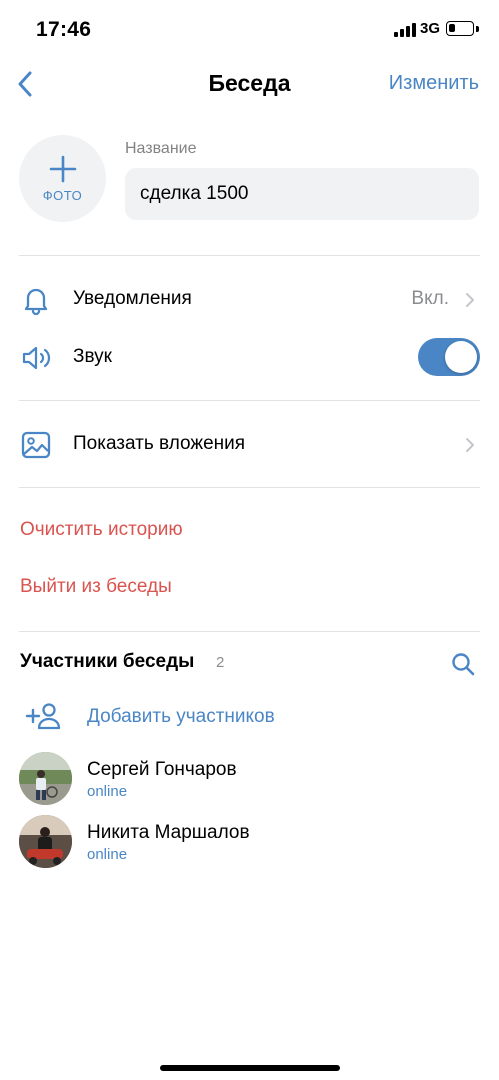 Image resolution: width=499 pixels, height=1080 pixels. Describe the element at coordinates (92, 356) in the screenshot. I see `sound-label: Звук` at that location.